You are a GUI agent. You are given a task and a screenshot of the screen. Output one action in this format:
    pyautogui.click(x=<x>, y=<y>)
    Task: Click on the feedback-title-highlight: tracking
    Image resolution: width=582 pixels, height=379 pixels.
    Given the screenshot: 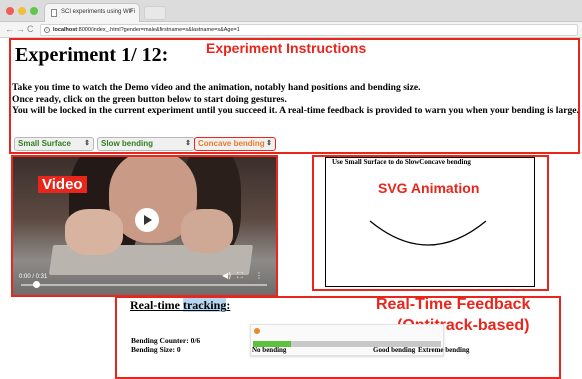 What is the action you would take?
    pyautogui.click(x=204, y=305)
    